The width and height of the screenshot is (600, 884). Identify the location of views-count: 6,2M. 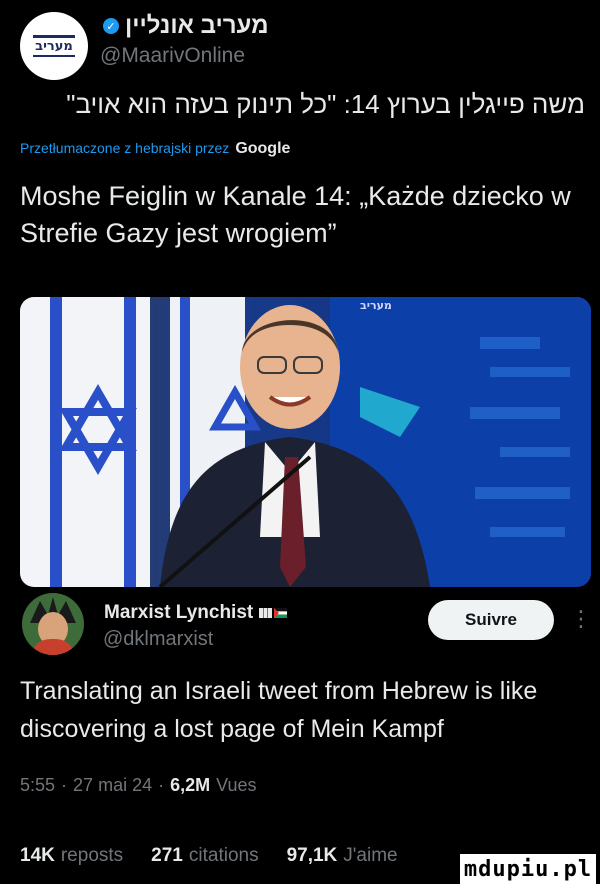
(190, 785).